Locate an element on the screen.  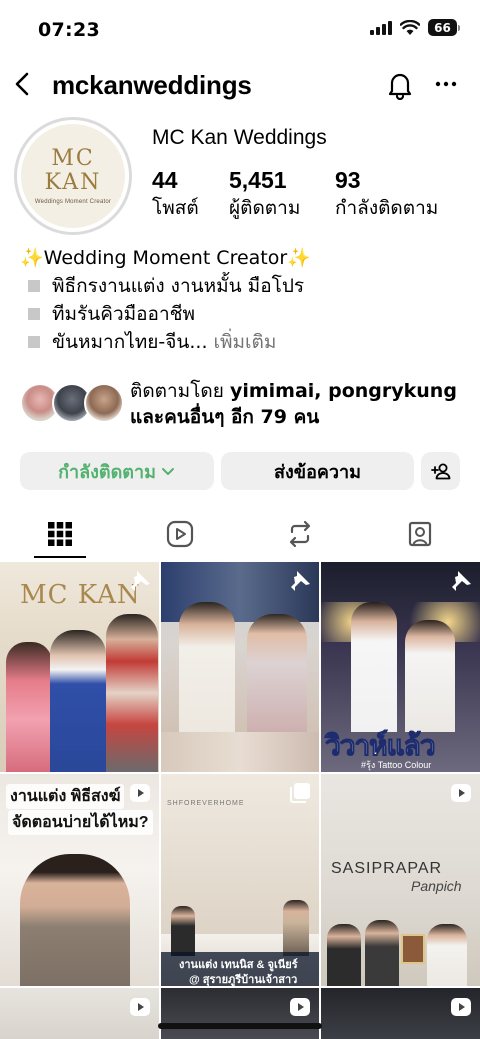
stat-following: 93 กำลังติดตาม is located at coordinates (386, 194).